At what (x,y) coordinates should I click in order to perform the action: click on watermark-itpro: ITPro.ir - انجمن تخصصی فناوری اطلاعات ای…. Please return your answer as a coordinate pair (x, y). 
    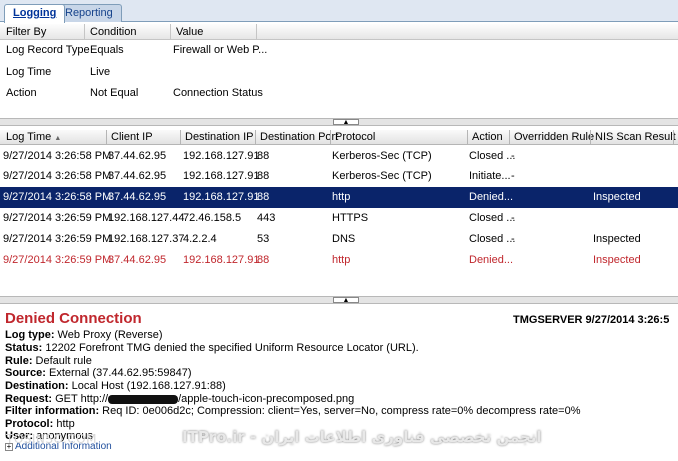
    Looking at the image, I should click on (362, 437).